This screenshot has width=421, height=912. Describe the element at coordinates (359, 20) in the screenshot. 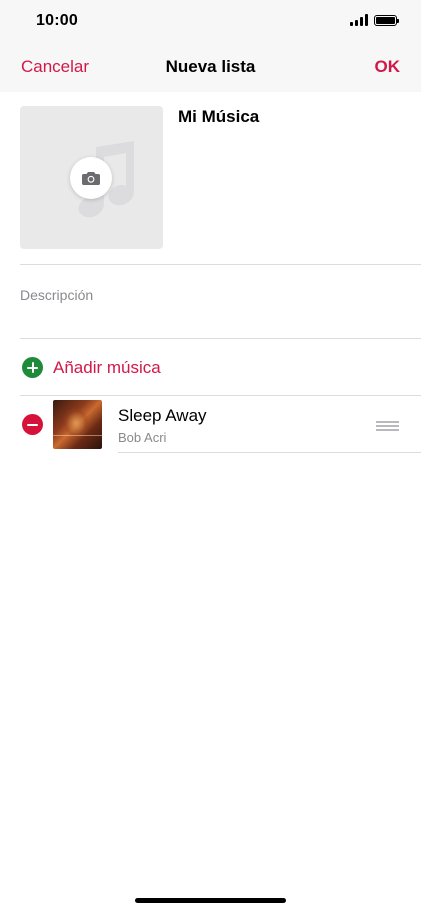

I see `cellular-signal-icon` at that location.